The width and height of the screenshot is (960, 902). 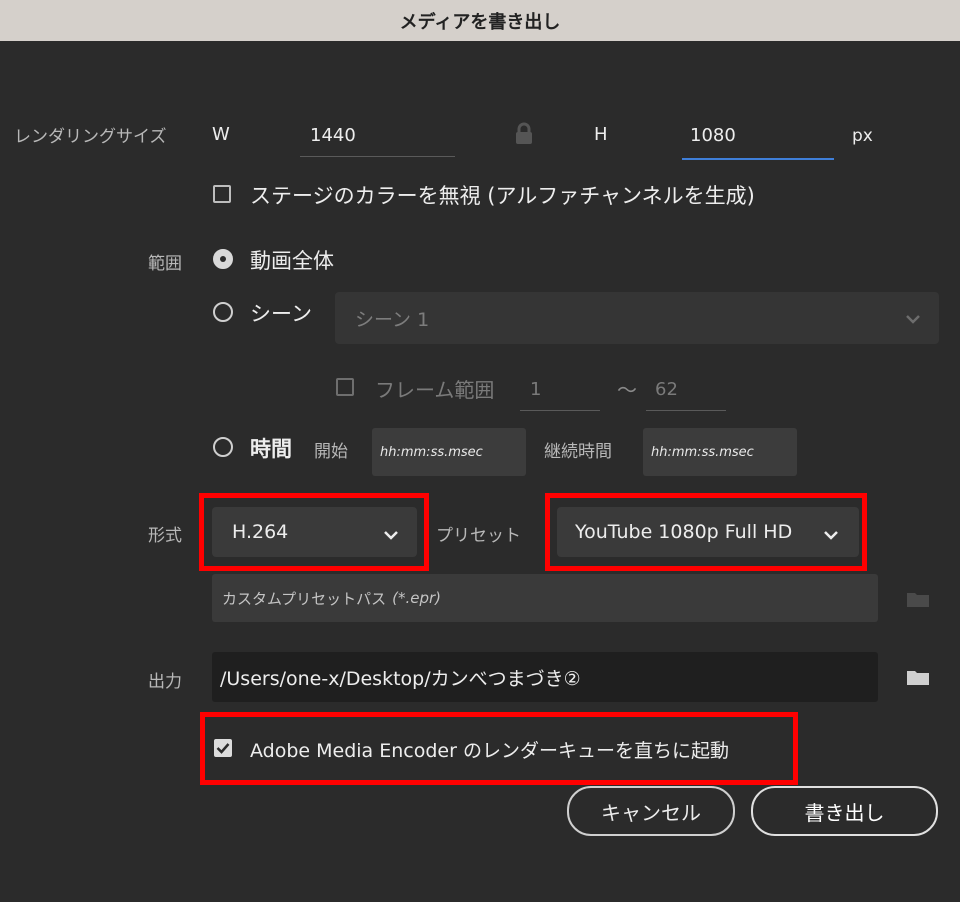 What do you see at coordinates (524, 136) in the screenshot?
I see `lock-aspect-icon` at bounding box center [524, 136].